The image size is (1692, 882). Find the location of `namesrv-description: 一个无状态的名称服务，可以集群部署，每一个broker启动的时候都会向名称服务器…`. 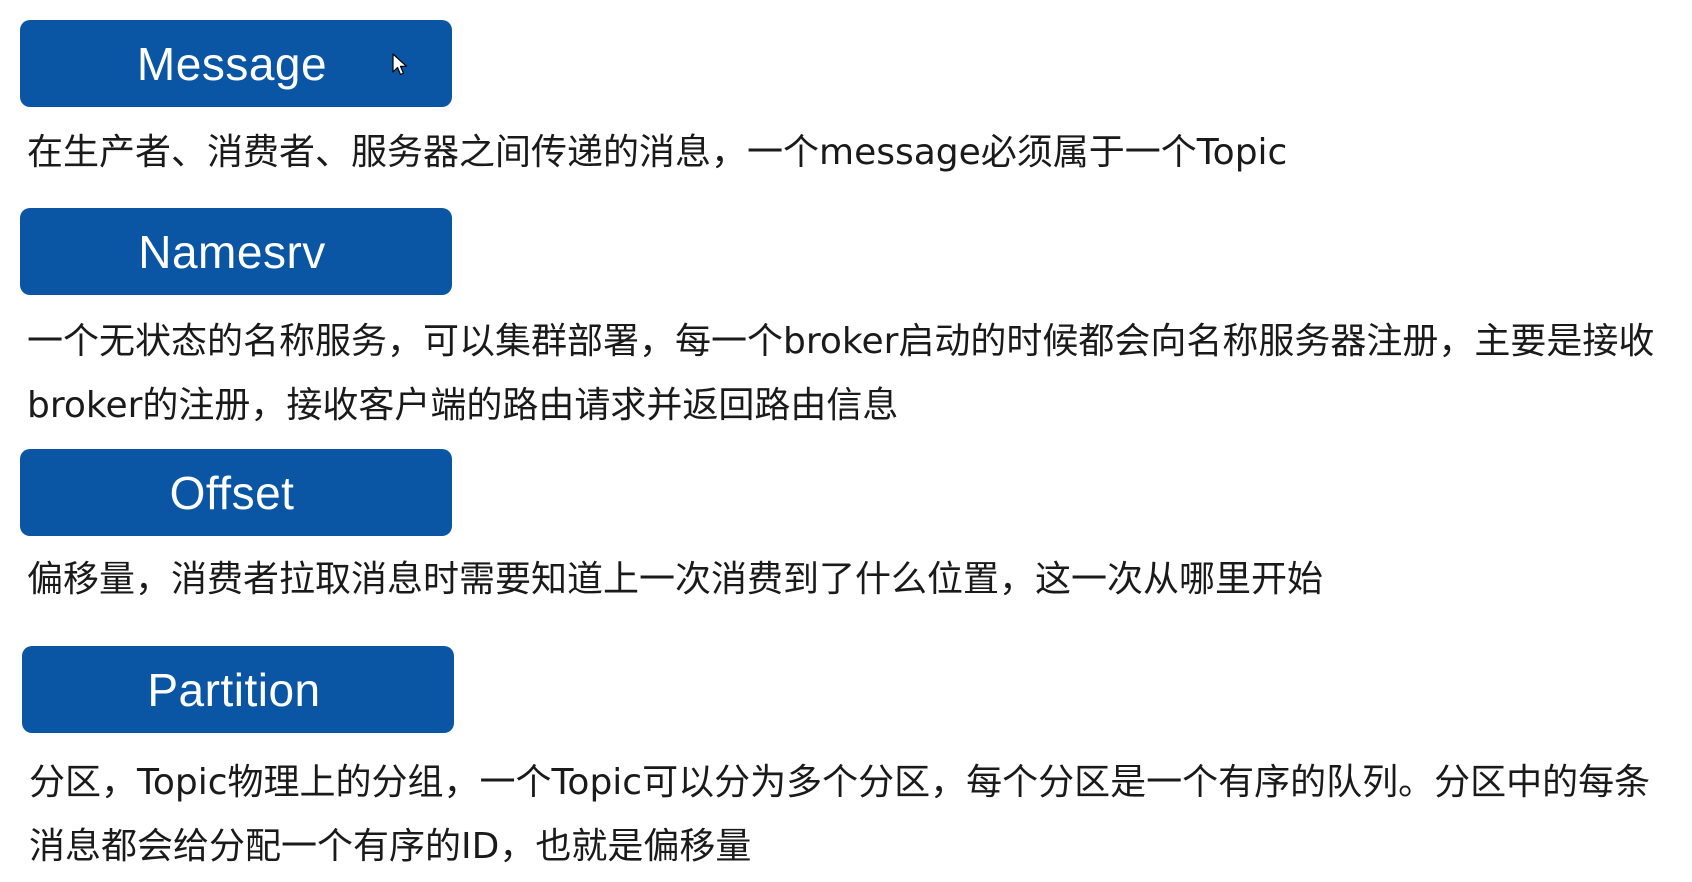

namesrv-description: 一个无状态的名称服务，可以集群部署，每一个broker启动的时候都会向名称服务器… is located at coordinates (840, 374).